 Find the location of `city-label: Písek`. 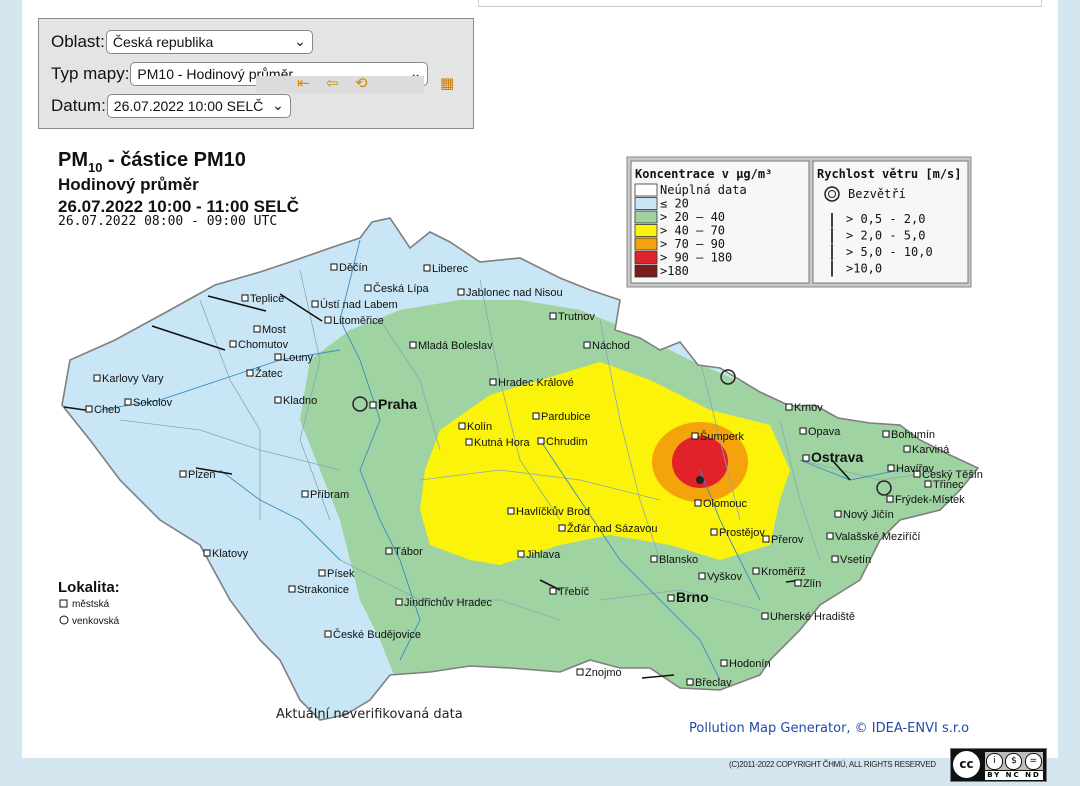

city-label: Písek is located at coordinates (341, 574).